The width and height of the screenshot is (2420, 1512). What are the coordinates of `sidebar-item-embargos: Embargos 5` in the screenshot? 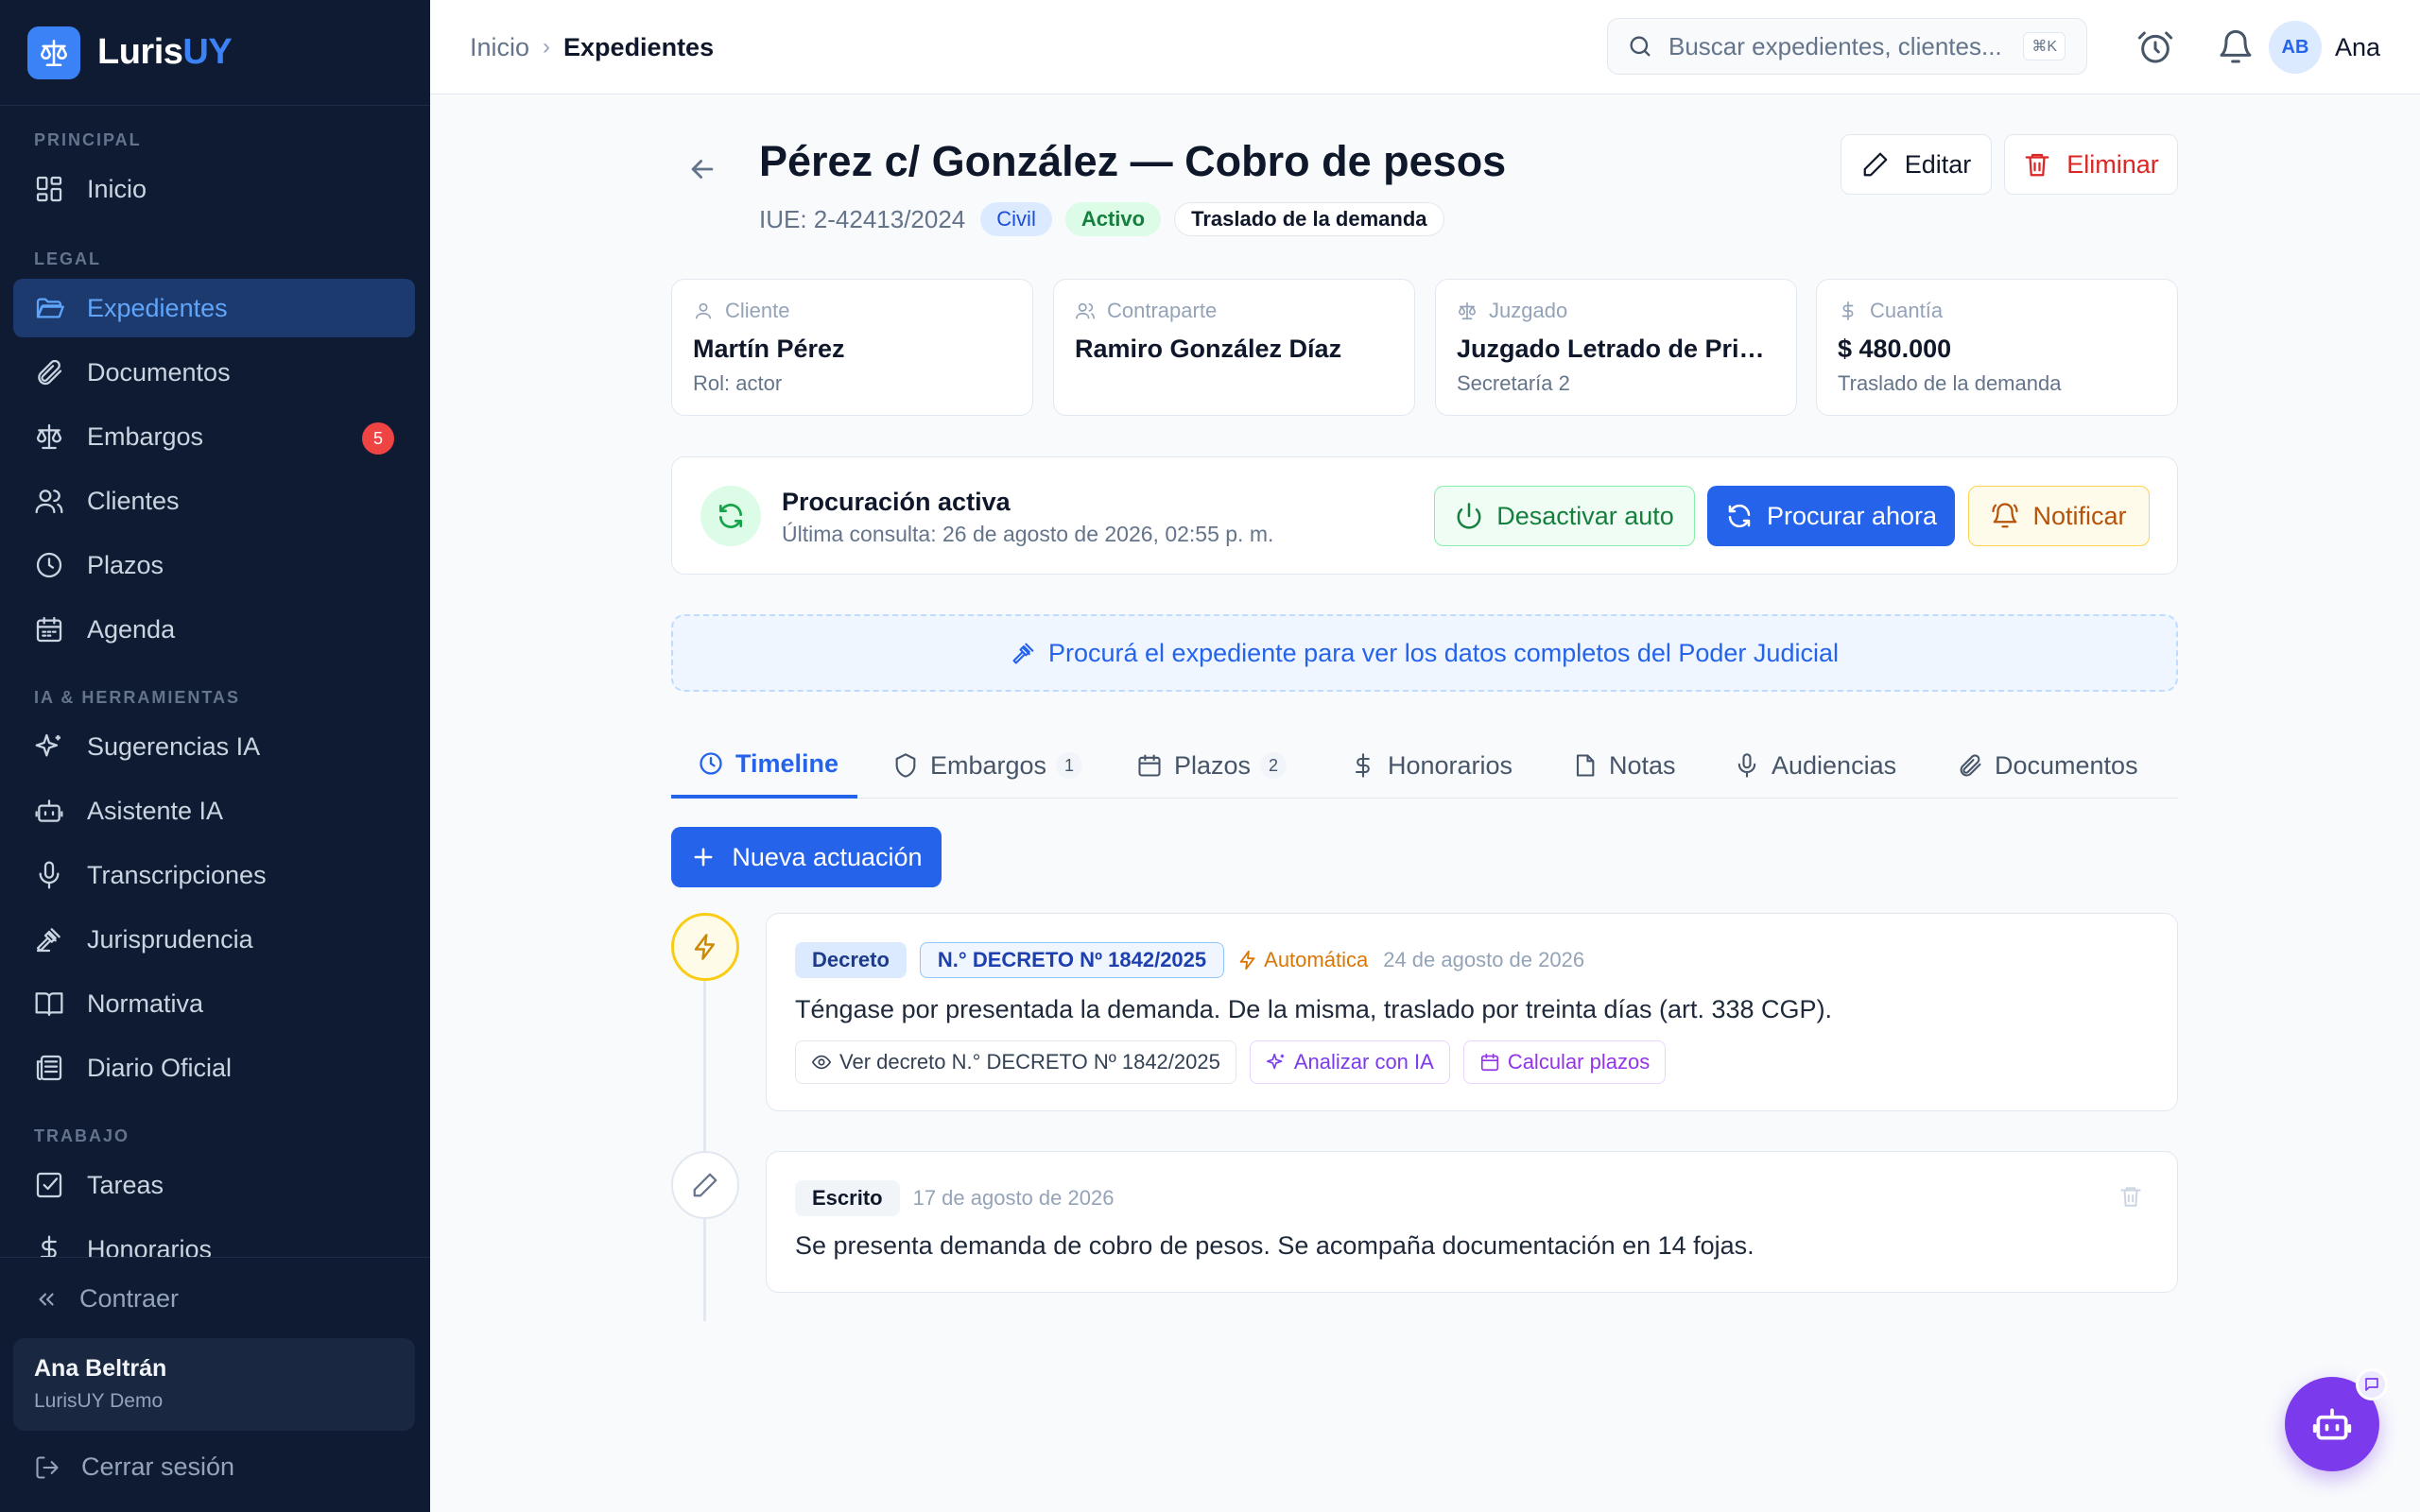 It's located at (214, 436).